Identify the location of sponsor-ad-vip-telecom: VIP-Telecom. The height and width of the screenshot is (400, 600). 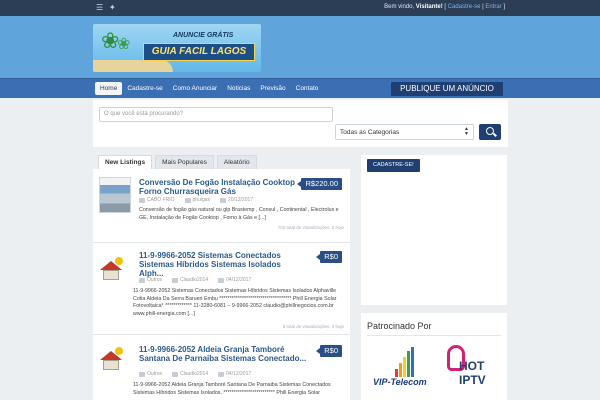
(400, 371).